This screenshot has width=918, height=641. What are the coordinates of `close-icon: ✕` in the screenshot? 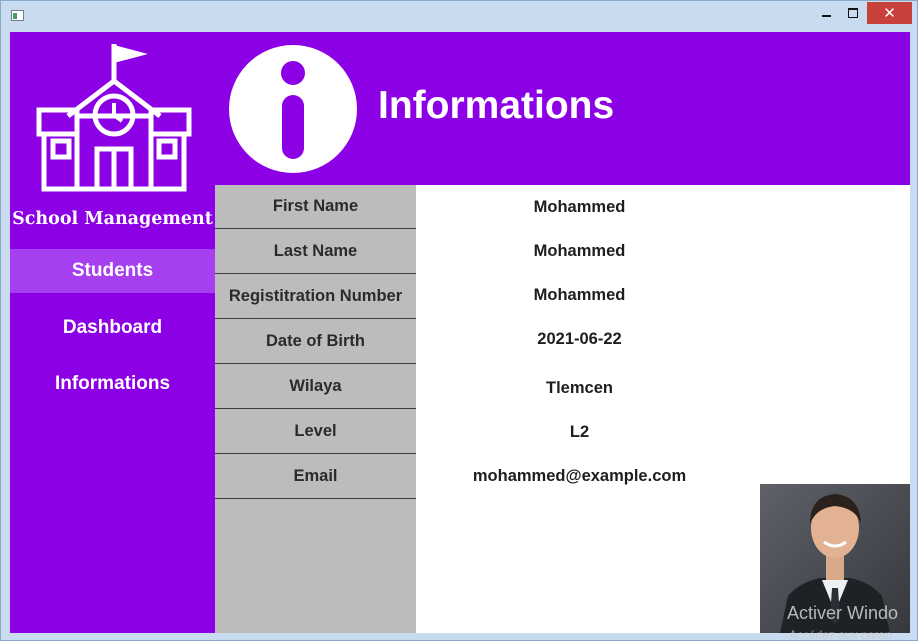 It's located at (889, 13).